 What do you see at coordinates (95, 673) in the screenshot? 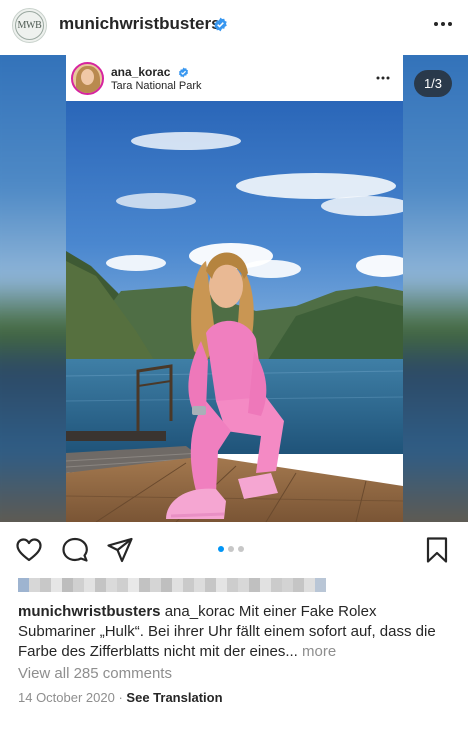
I see `view-comments-link: View all 285 comments` at bounding box center [95, 673].